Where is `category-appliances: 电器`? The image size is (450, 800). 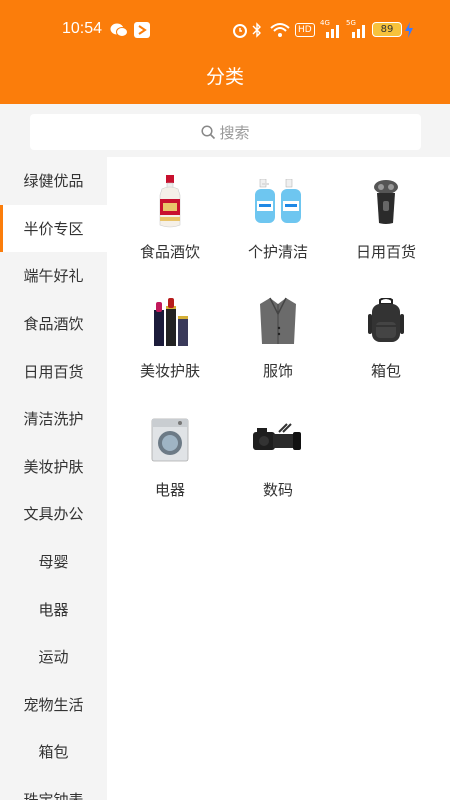 category-appliances: 电器 is located at coordinates (170, 454).